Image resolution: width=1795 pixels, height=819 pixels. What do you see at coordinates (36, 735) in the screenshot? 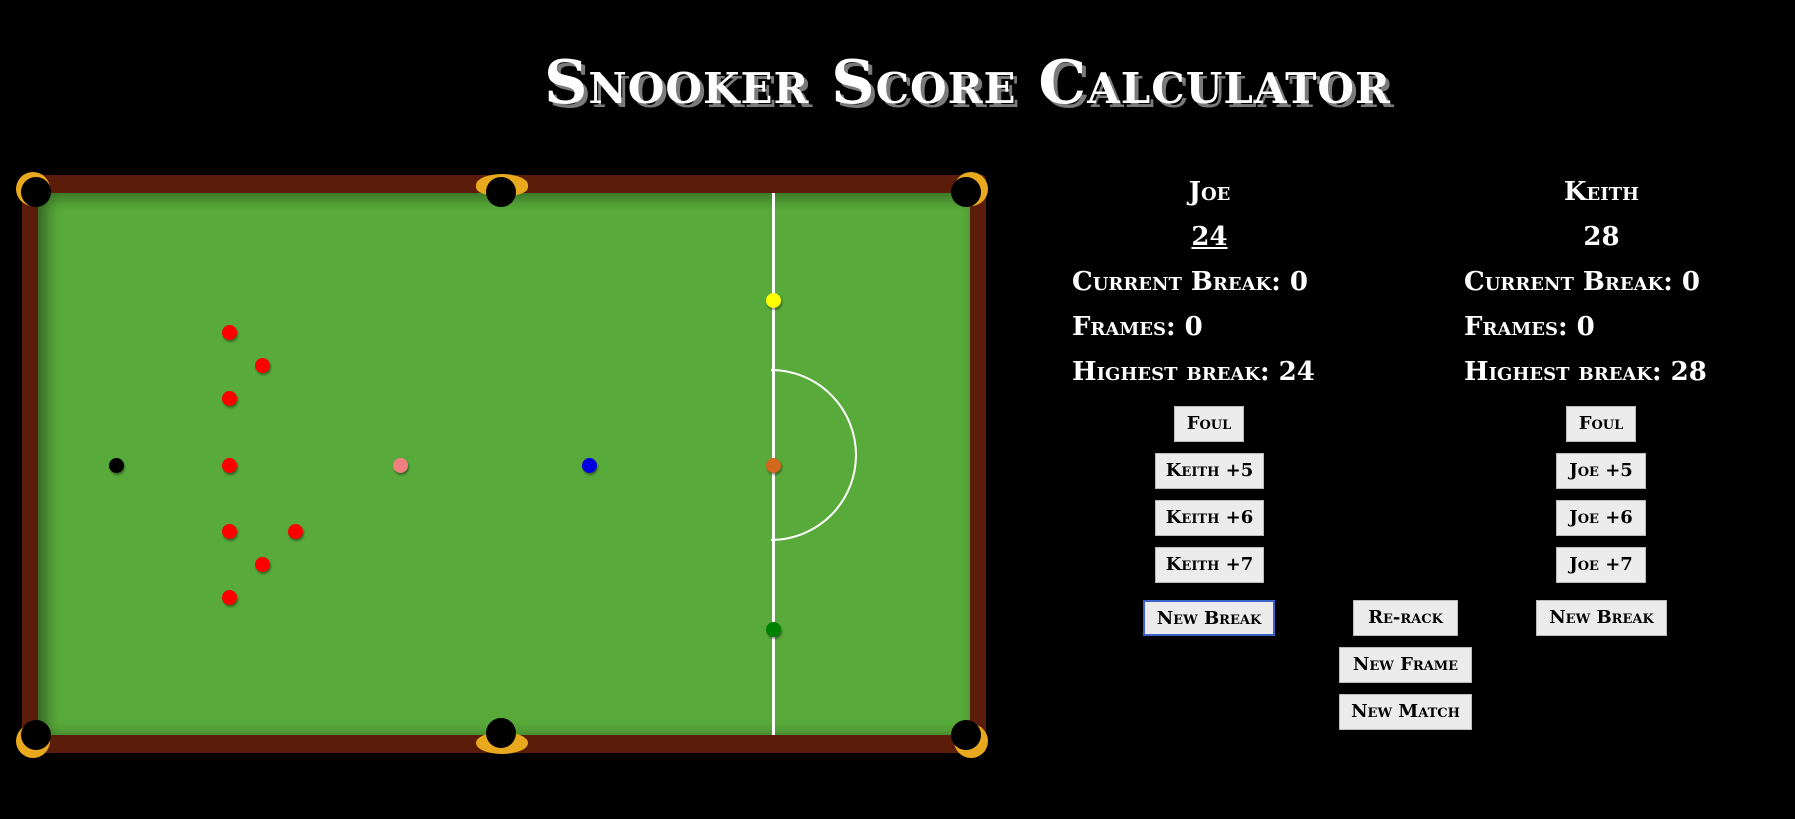
I see `pocket-bottom-left` at bounding box center [36, 735].